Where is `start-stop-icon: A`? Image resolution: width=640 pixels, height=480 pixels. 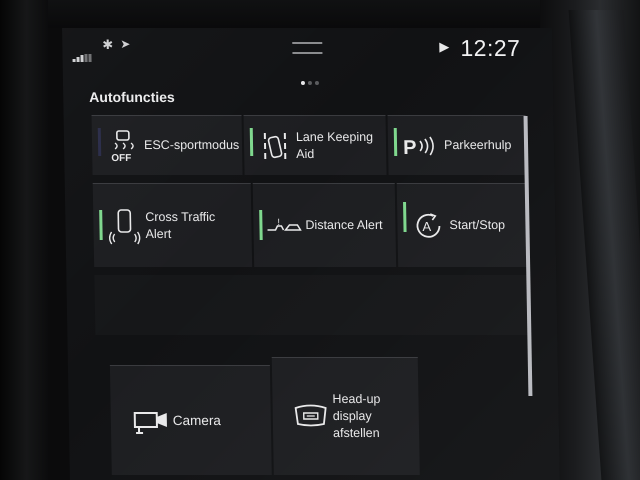
start-stop-icon: A is located at coordinates (428, 226).